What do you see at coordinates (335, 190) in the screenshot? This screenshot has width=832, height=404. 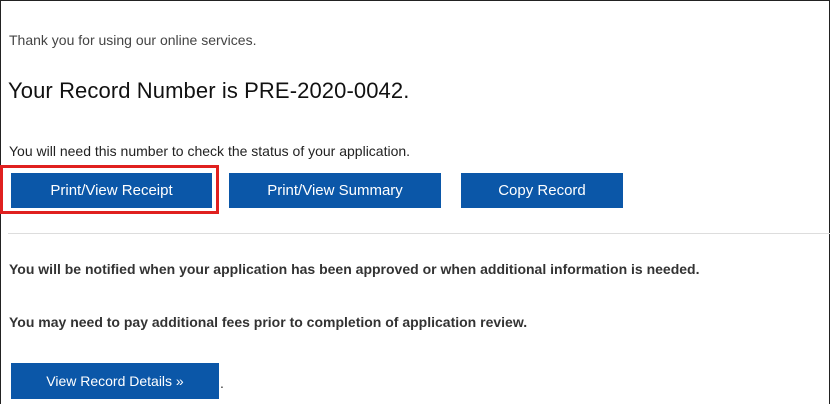 I see `print-view-summary-button: Print/View Summary` at bounding box center [335, 190].